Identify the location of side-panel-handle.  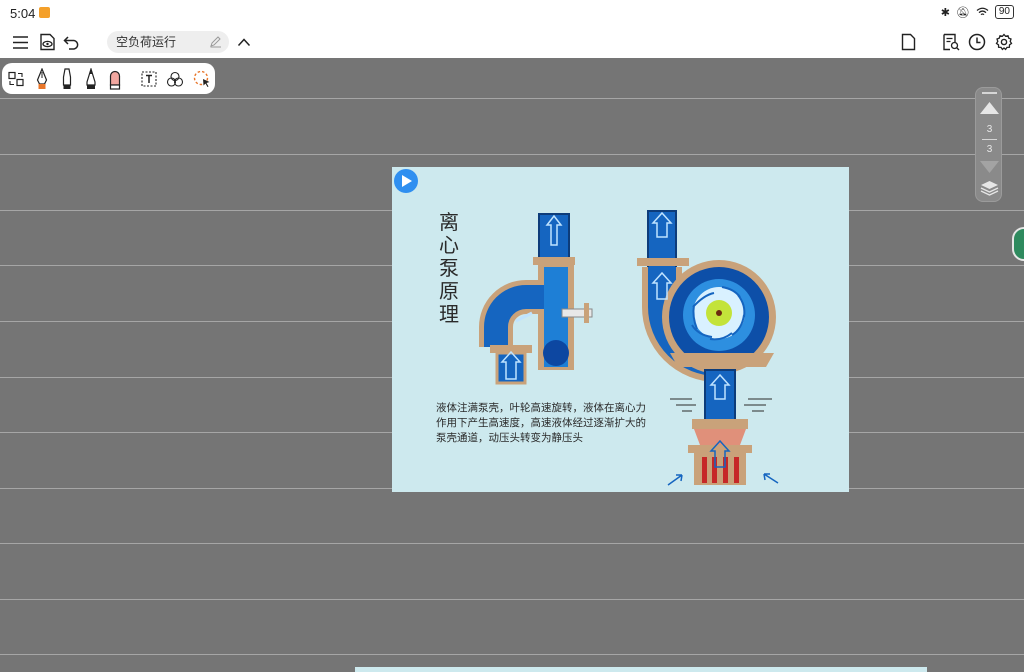
(1018, 244).